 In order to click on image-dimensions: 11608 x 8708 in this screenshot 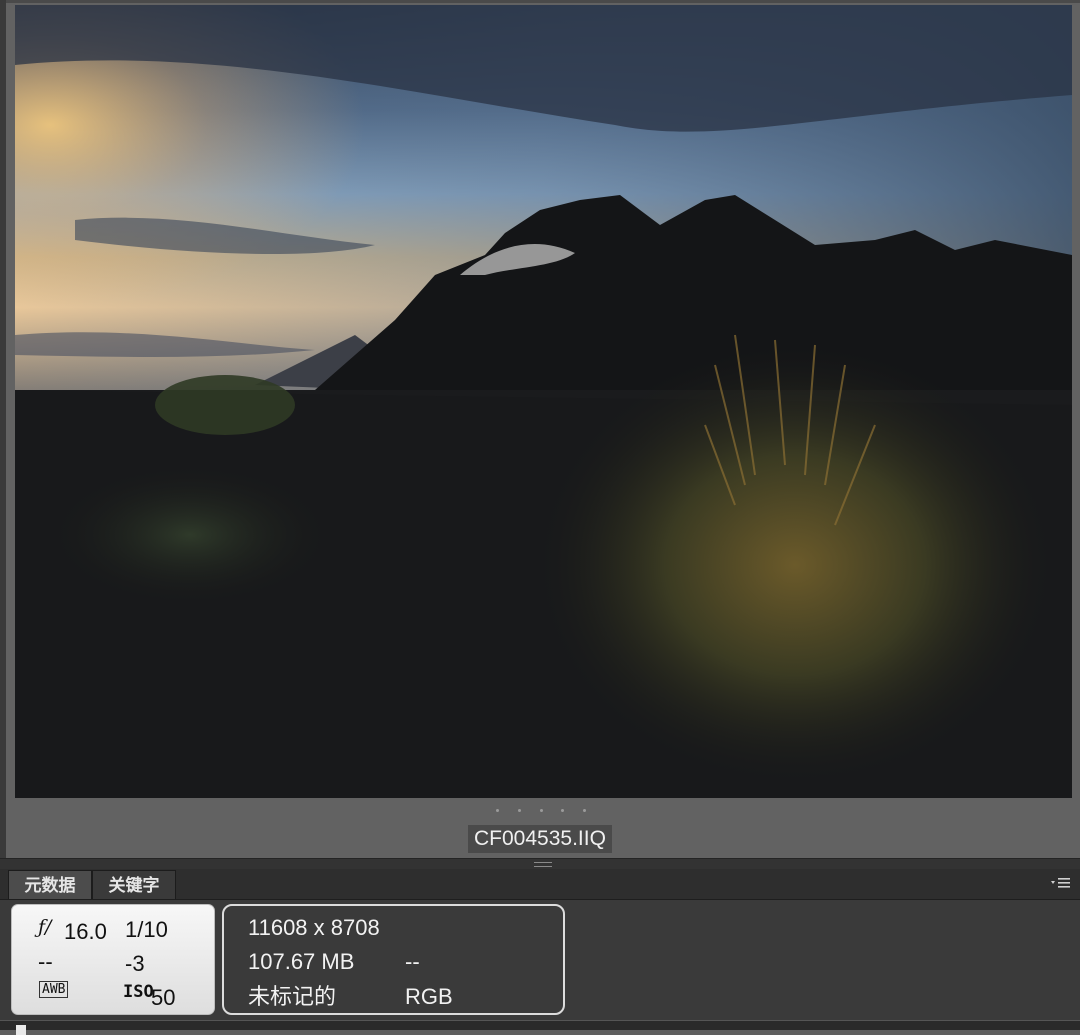, I will do `click(314, 927)`.